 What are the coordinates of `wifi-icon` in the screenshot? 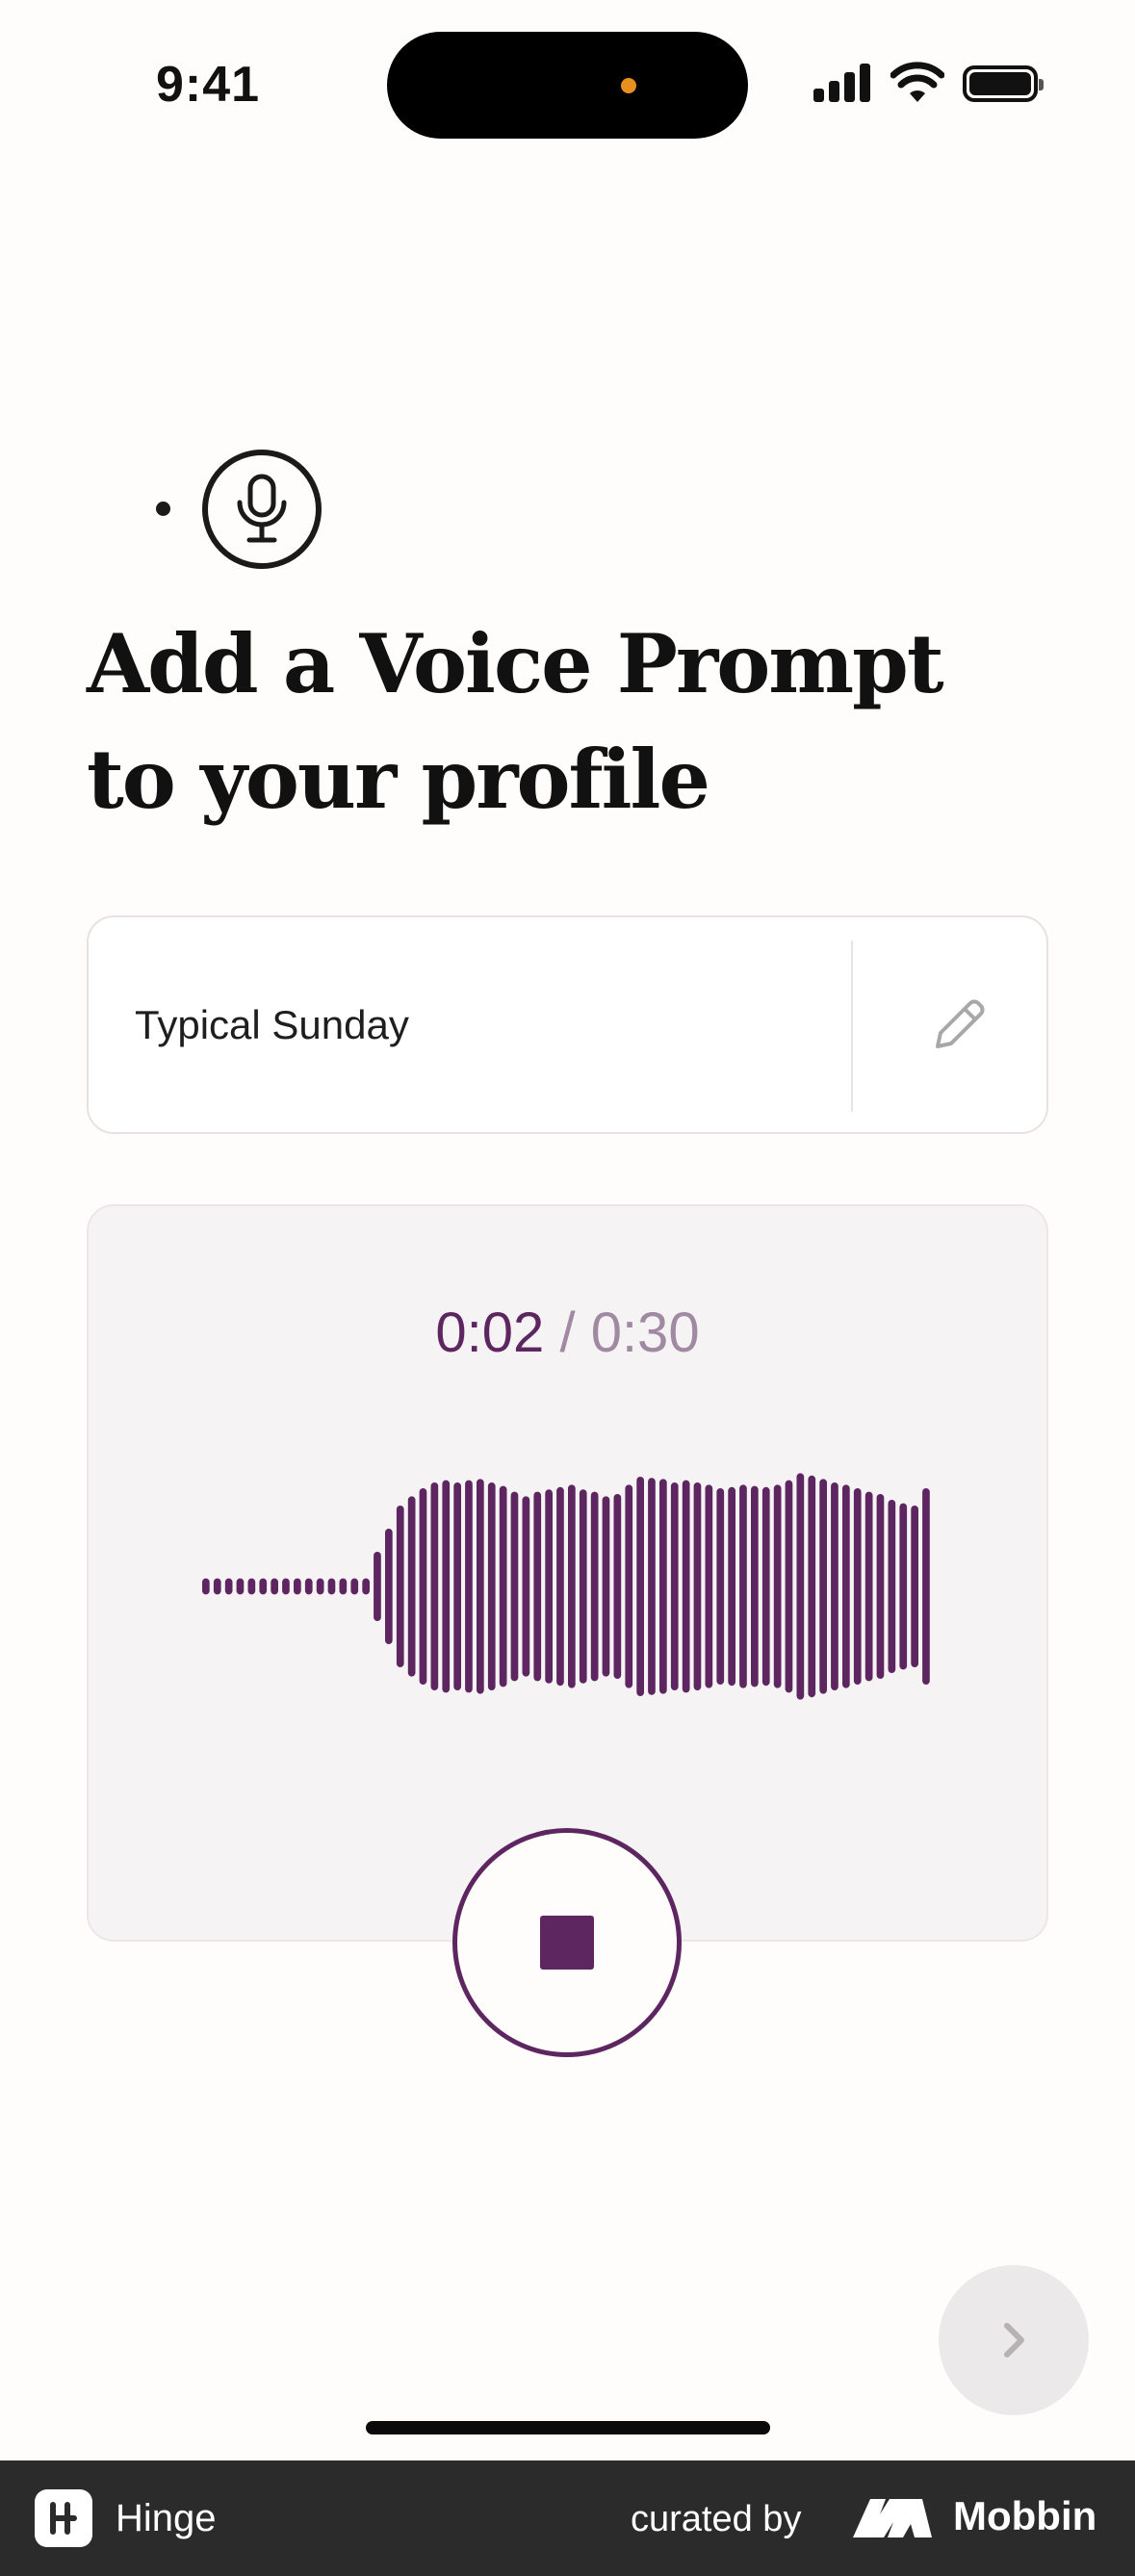 It's located at (917, 82).